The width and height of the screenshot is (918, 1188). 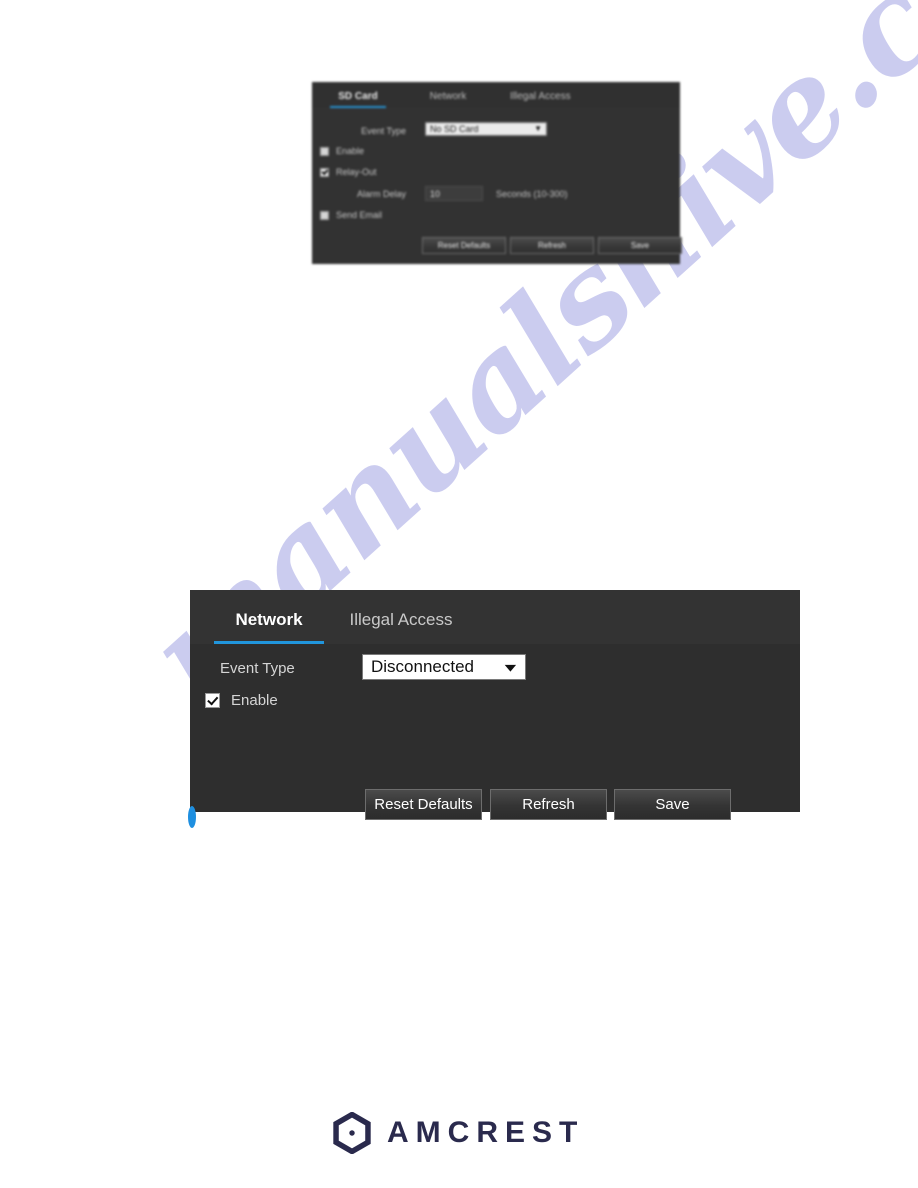 What do you see at coordinates (350, 151) in the screenshot?
I see `sd-enable-label: Enable` at bounding box center [350, 151].